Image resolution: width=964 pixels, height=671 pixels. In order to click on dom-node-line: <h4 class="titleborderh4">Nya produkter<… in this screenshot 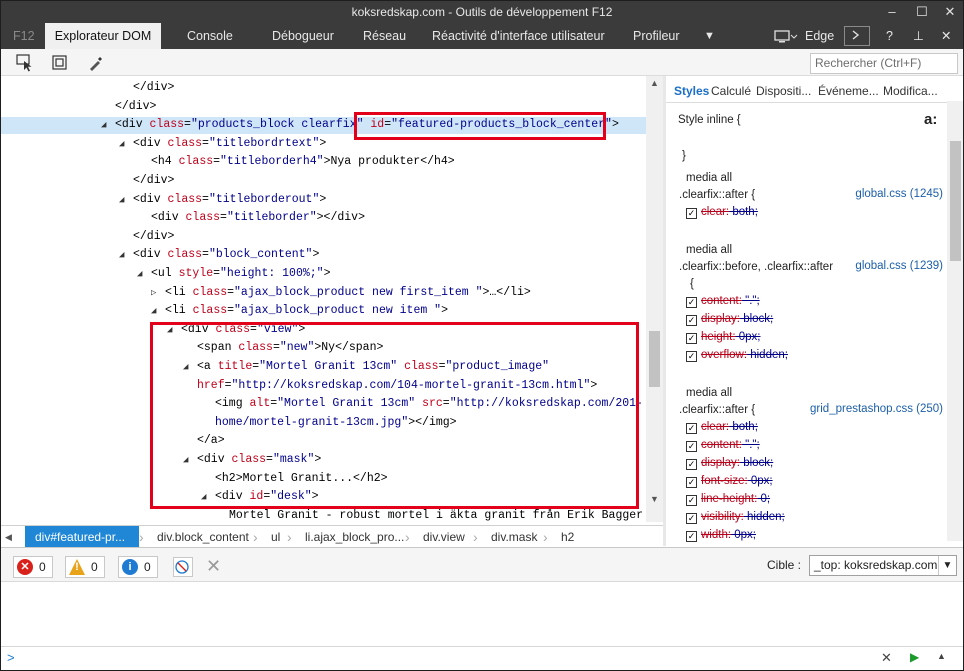, I will do `click(303, 162)`.